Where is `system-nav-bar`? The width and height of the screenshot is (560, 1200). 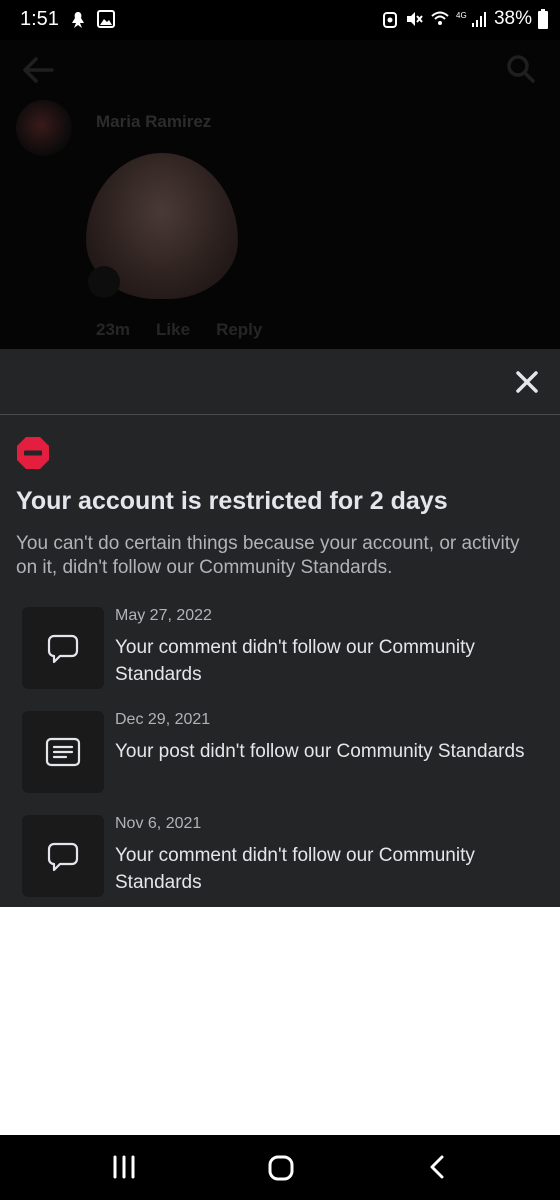 system-nav-bar is located at coordinates (280, 1167).